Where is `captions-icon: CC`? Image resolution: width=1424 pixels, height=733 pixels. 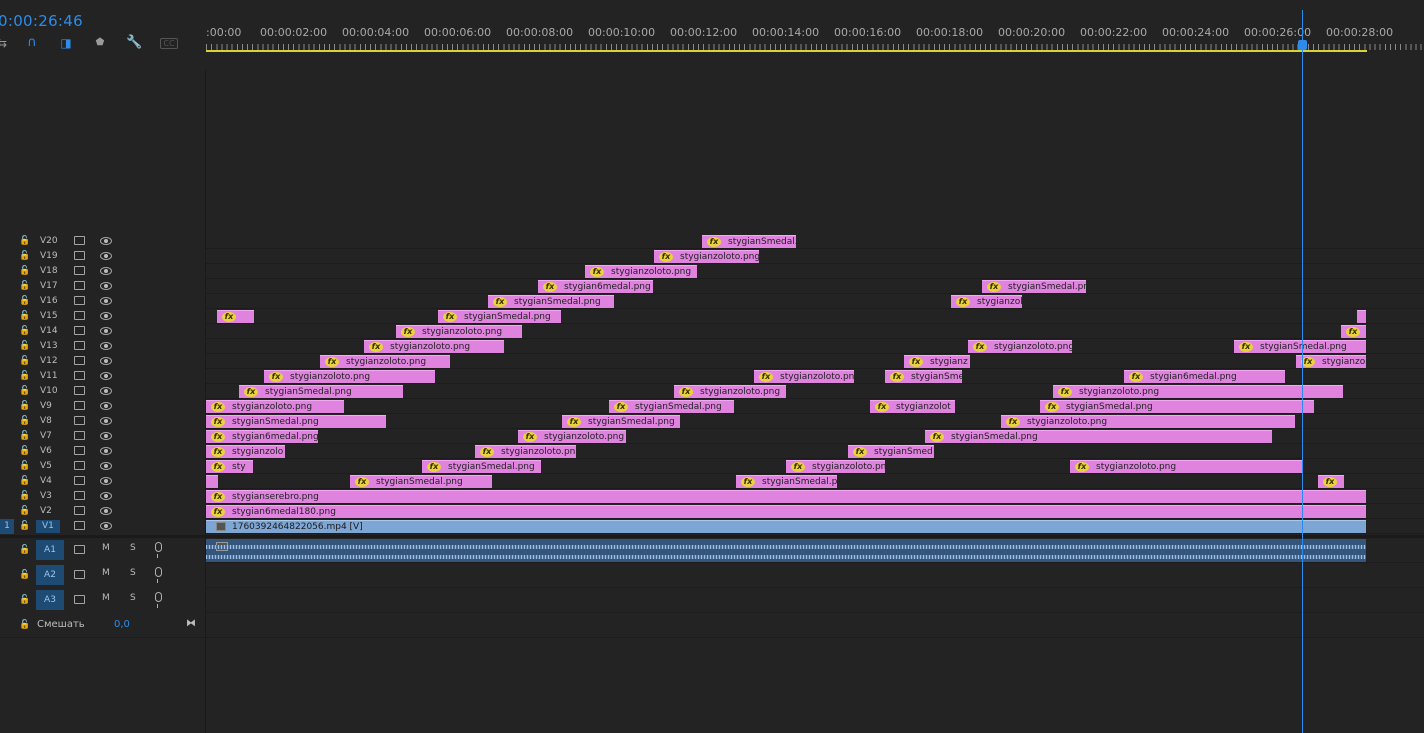 captions-icon: CC is located at coordinates (169, 43).